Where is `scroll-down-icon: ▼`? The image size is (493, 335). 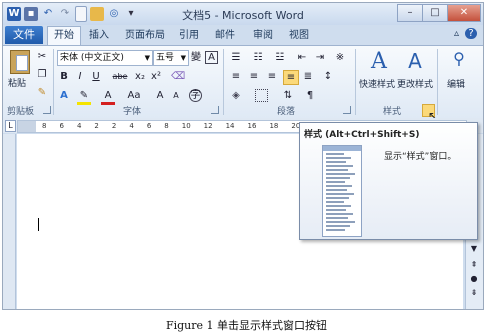 scroll-down-icon: ▼ is located at coordinates (474, 249).